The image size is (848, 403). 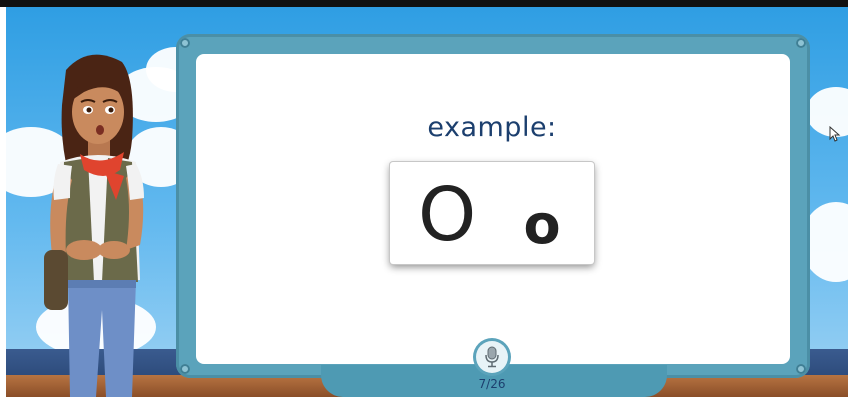 What do you see at coordinates (492, 127) in the screenshot?
I see `example-label: example:` at bounding box center [492, 127].